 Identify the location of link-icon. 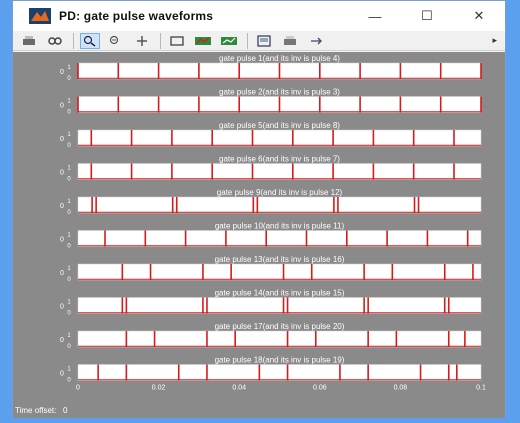
(55, 41).